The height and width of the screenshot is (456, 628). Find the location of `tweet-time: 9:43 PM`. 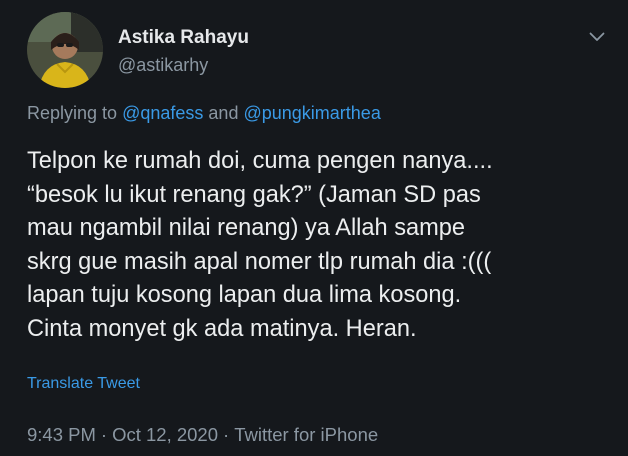

tweet-time: 9:43 PM is located at coordinates (61, 434).